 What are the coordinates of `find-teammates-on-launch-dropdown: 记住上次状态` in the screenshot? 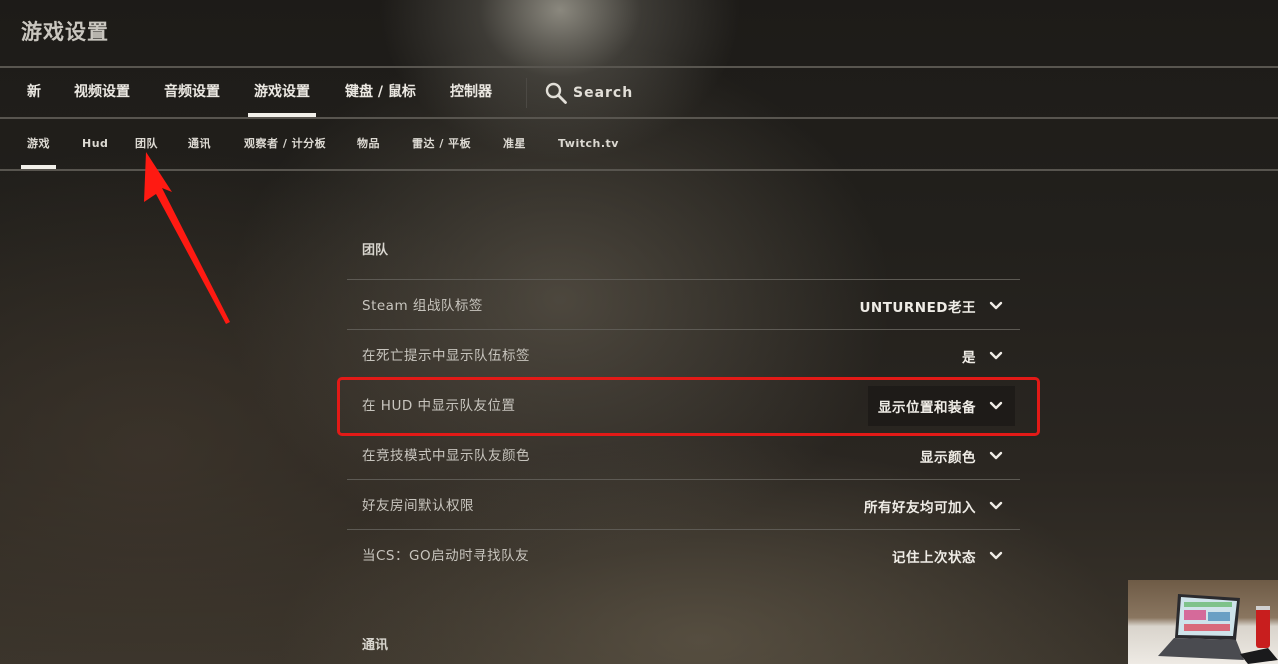 It's located at (948, 556).